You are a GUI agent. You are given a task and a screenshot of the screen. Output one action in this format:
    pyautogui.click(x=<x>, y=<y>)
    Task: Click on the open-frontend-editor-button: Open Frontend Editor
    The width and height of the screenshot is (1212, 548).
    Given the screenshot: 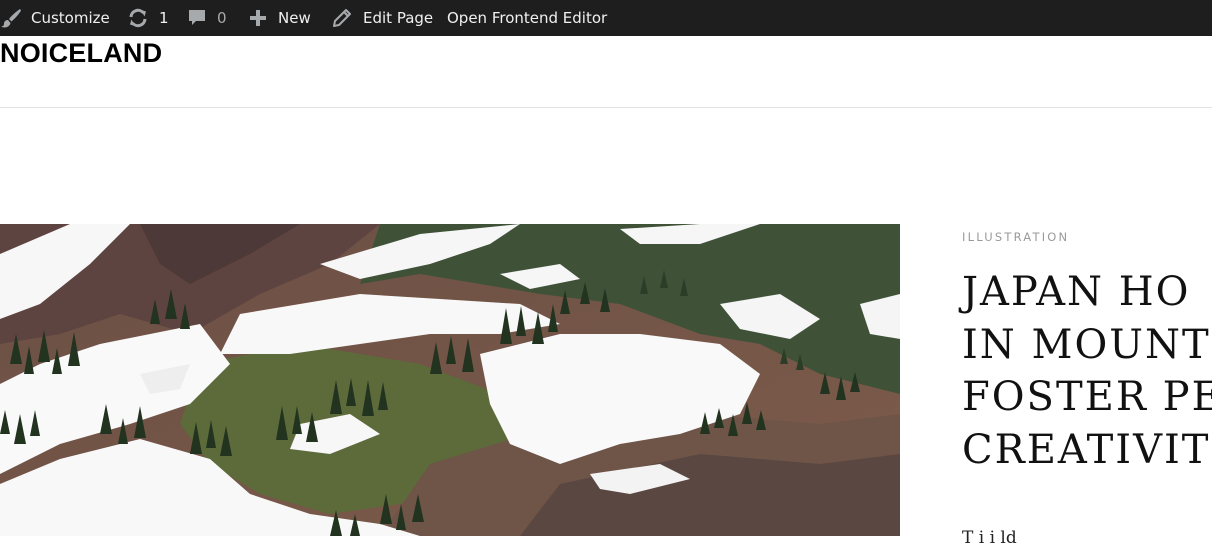 What is the action you would take?
    pyautogui.click(x=527, y=18)
    